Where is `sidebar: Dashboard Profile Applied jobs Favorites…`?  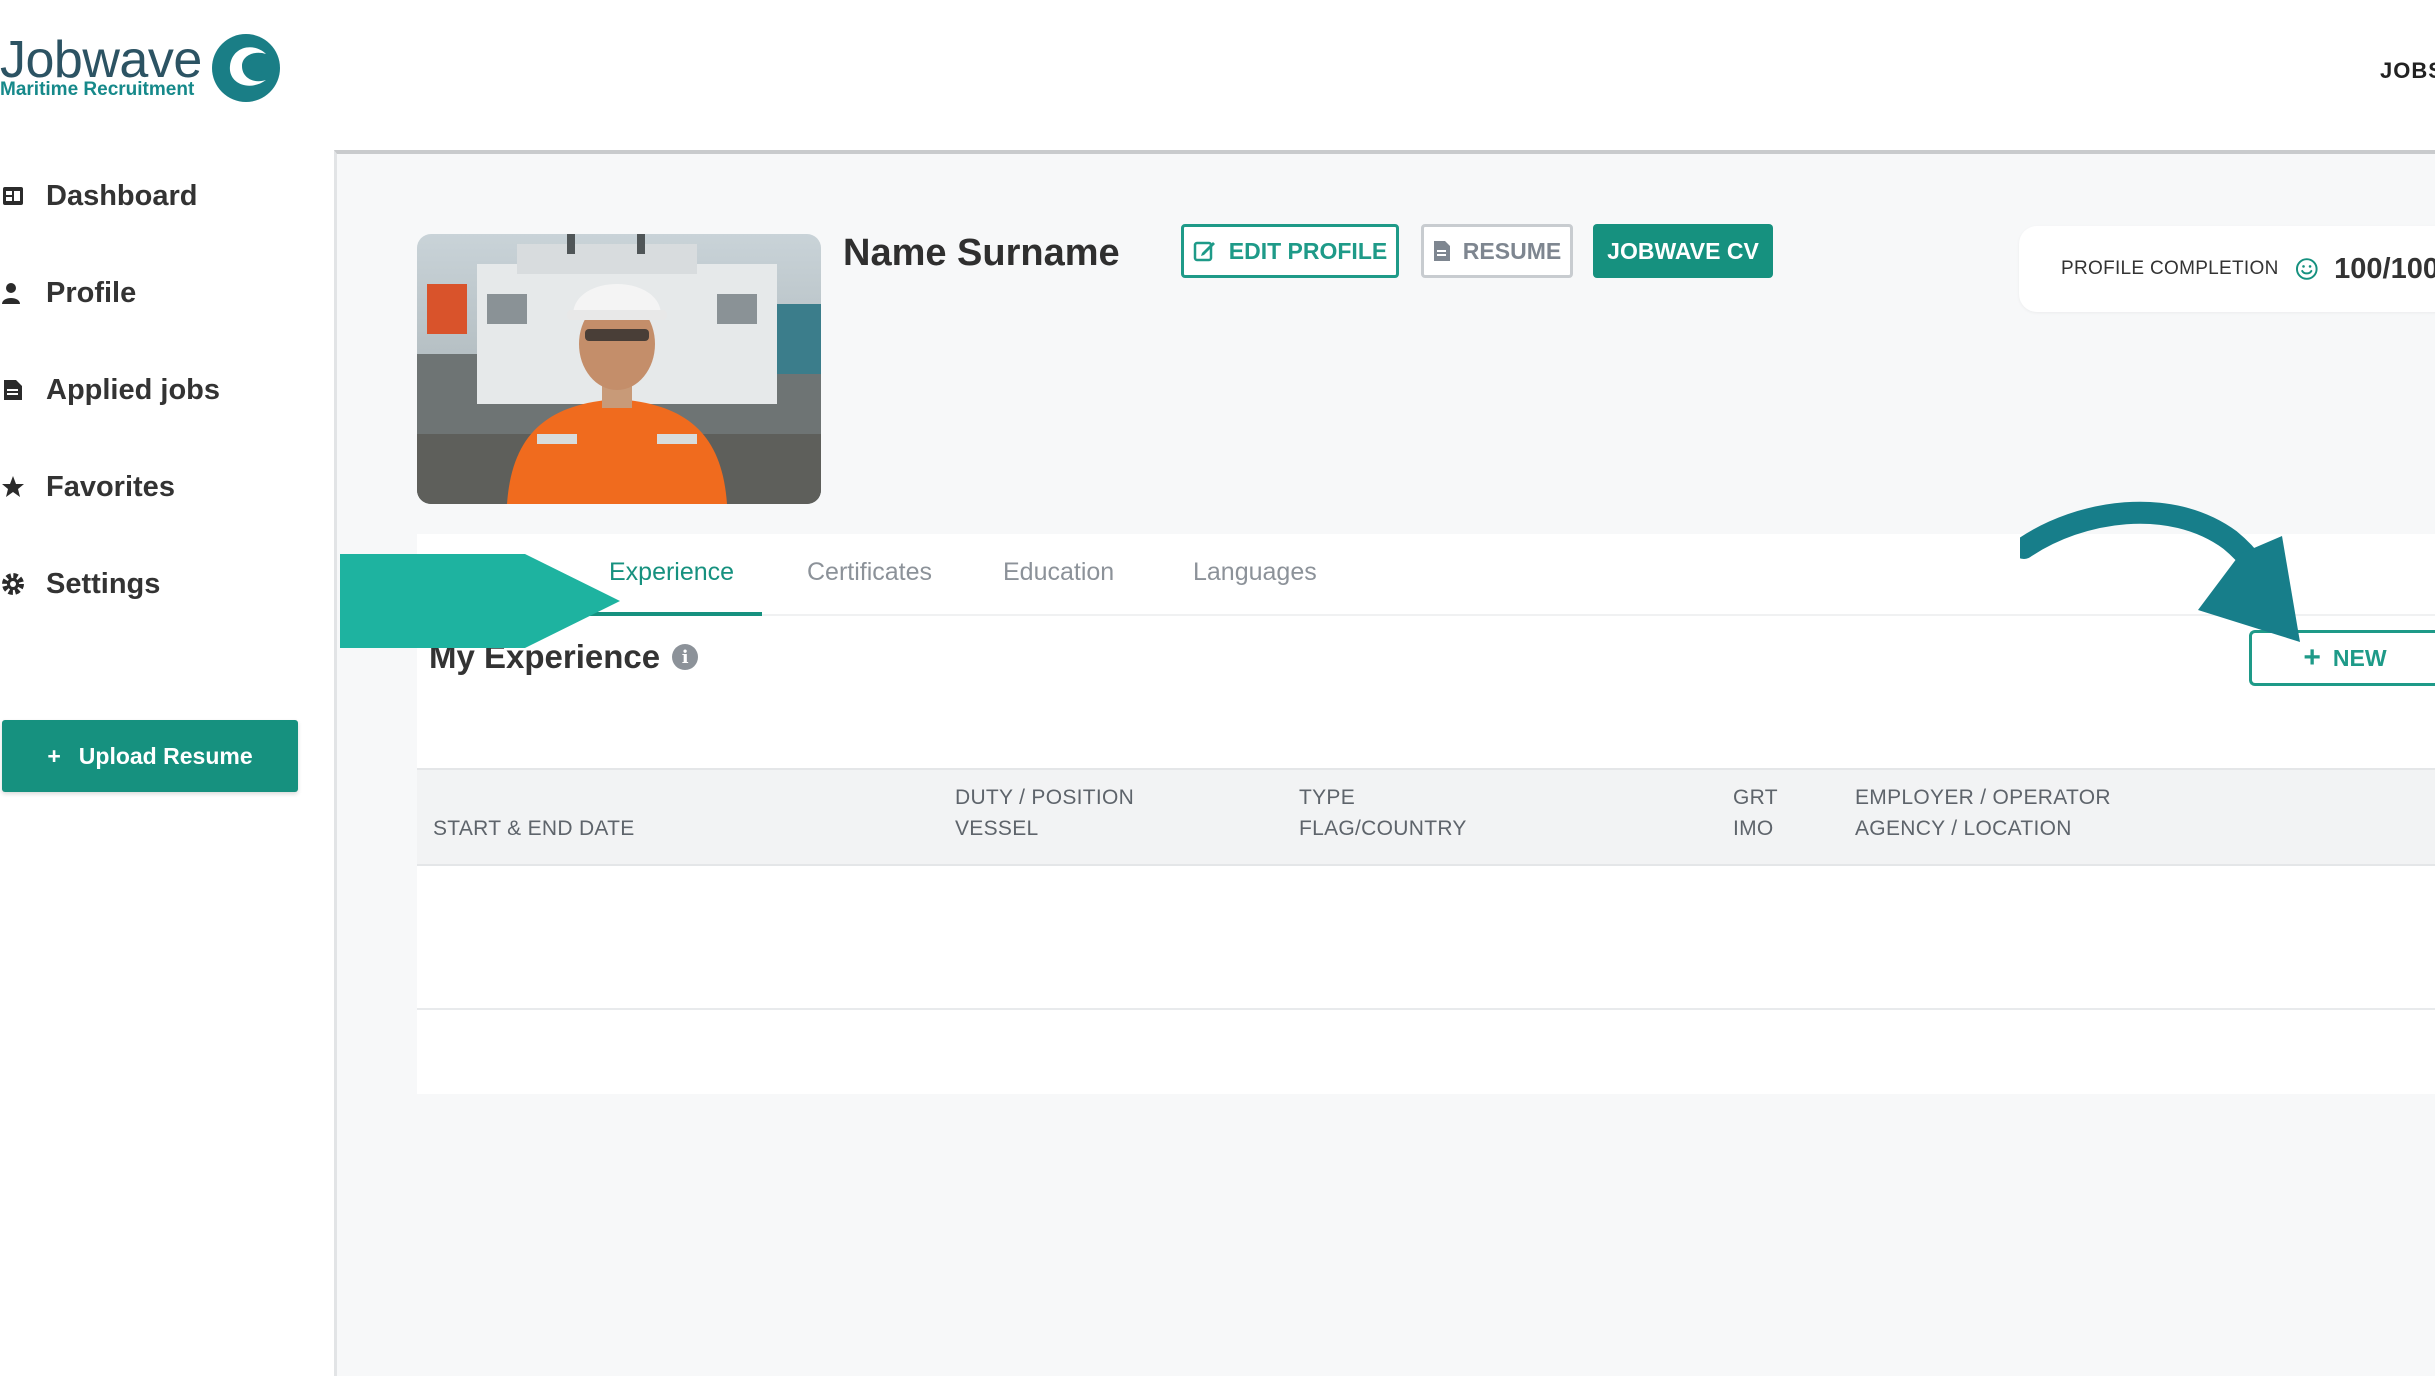
sidebar: Dashboard Profile Applied jobs Favorites… is located at coordinates (167, 763).